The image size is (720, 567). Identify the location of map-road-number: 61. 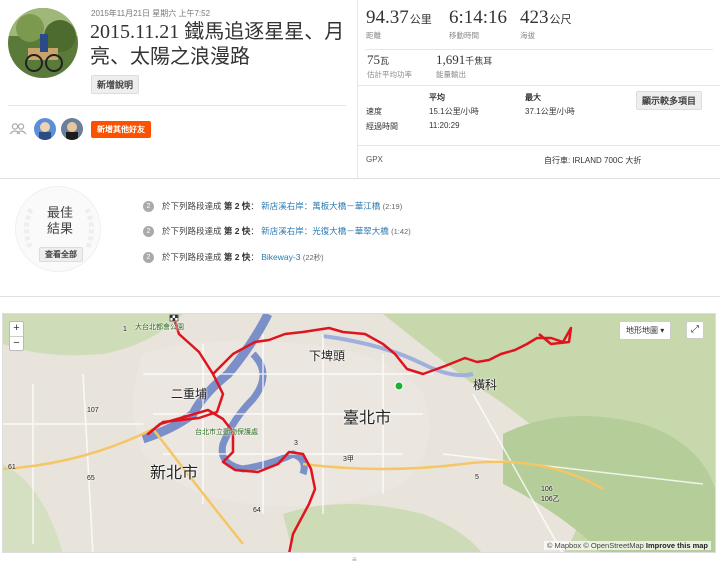
(12, 467).